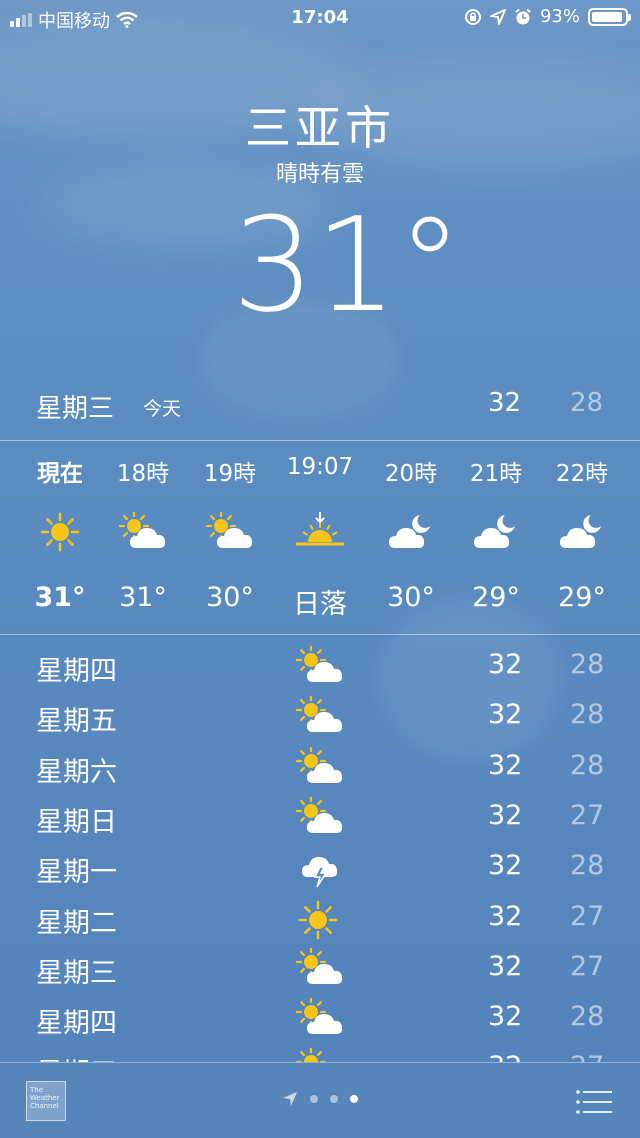 The width and height of the screenshot is (640, 1138). What do you see at coordinates (505, 403) in the screenshot?
I see `today-high: 32` at bounding box center [505, 403].